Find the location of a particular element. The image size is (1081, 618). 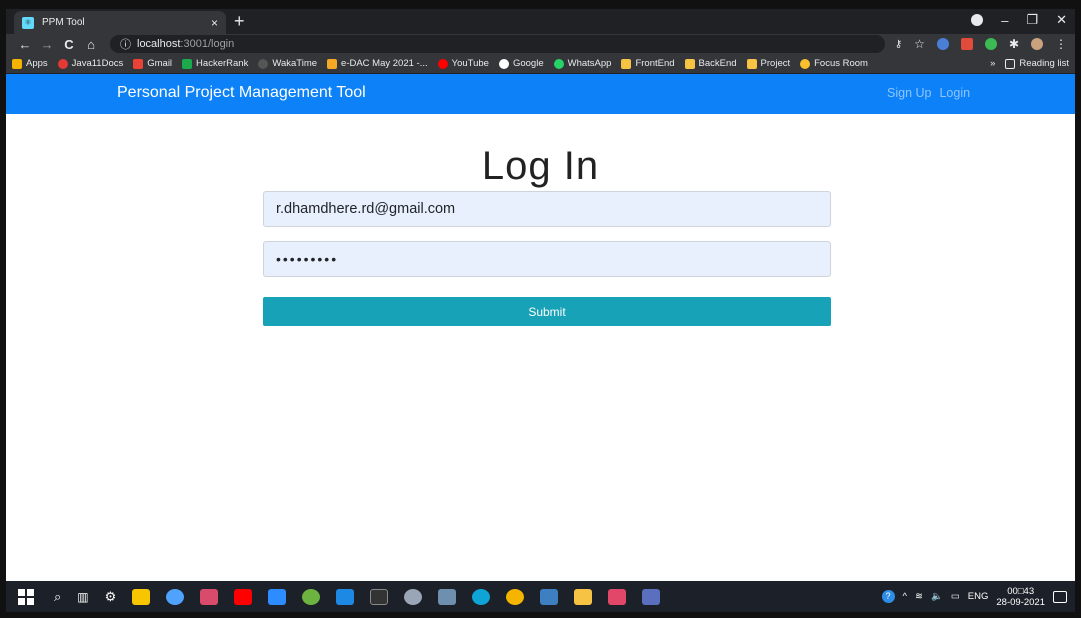

volume-icon: 🔈 is located at coordinates (937, 596).